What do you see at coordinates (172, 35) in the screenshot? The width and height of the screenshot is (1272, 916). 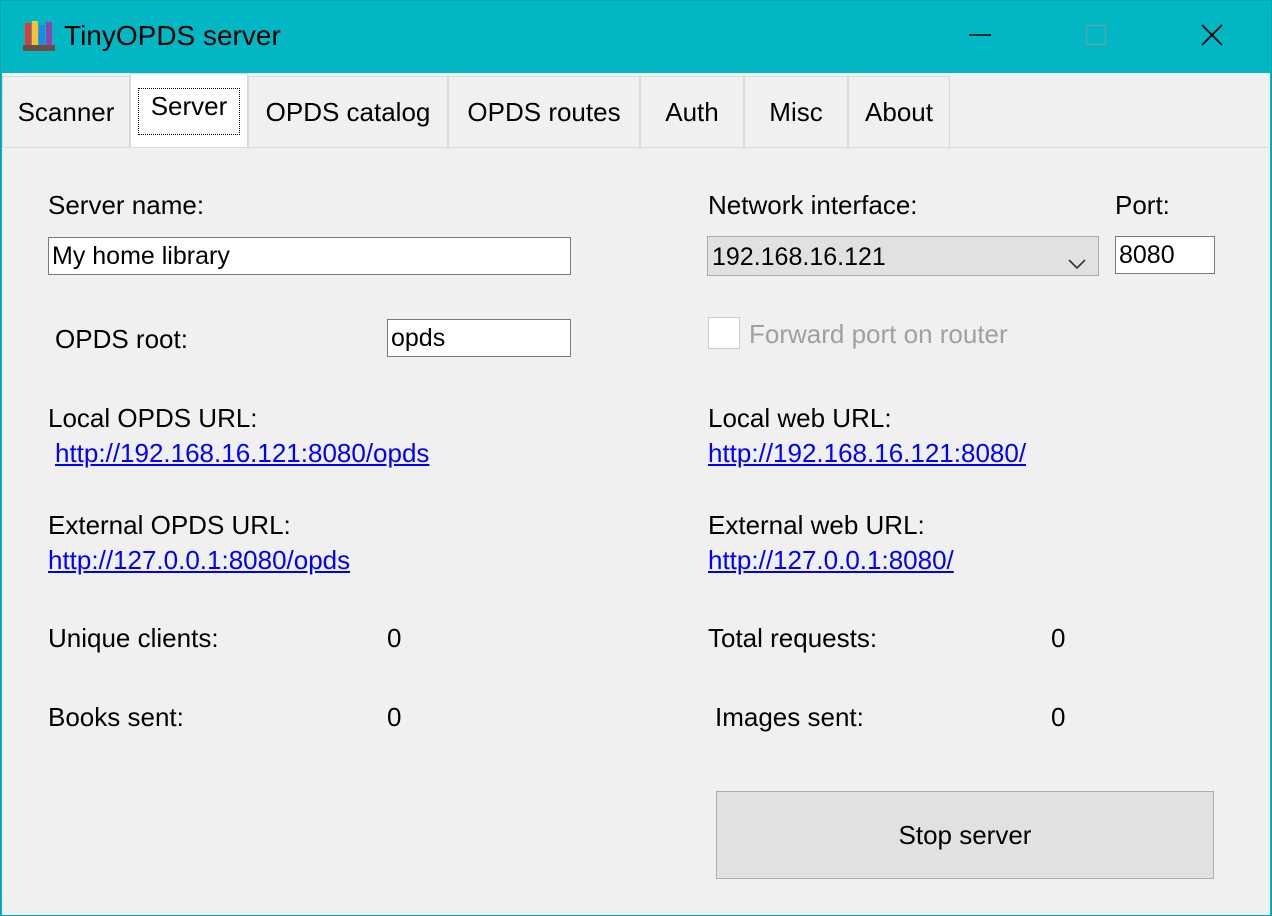 I see `window-title: TinyOPDS server` at bounding box center [172, 35].